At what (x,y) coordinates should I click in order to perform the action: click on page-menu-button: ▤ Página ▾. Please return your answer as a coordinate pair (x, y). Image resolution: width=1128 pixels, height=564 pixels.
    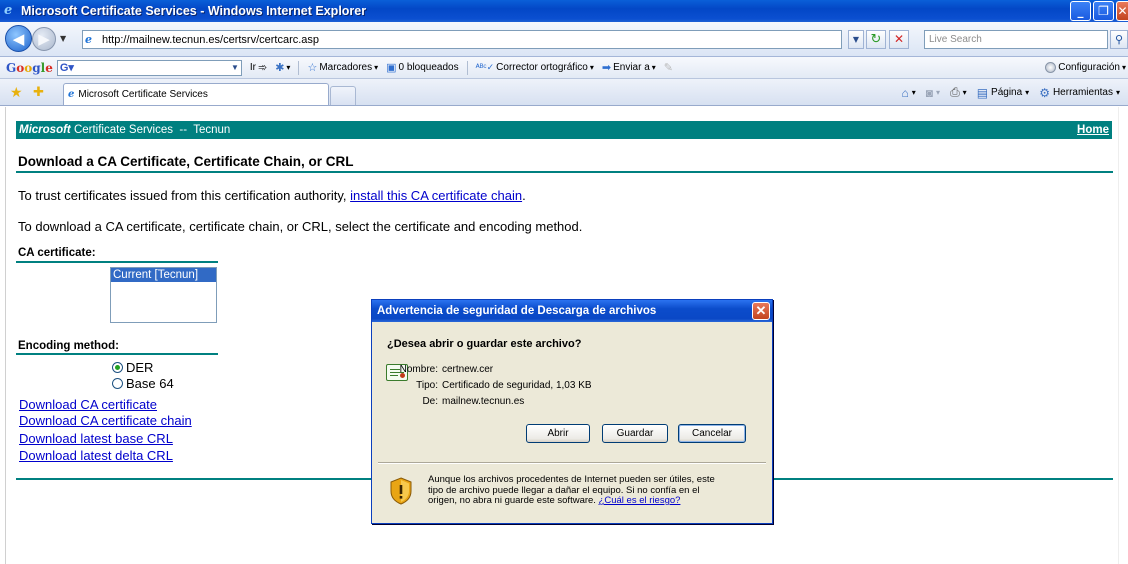
    Looking at the image, I should click on (1003, 93).